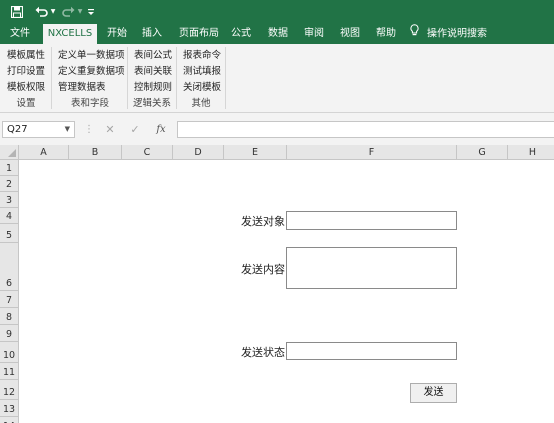 Image resolution: width=554 pixels, height=423 pixels. What do you see at coordinates (67, 129) in the screenshot?
I see `chevron-down-icon: ▼` at bounding box center [67, 129].